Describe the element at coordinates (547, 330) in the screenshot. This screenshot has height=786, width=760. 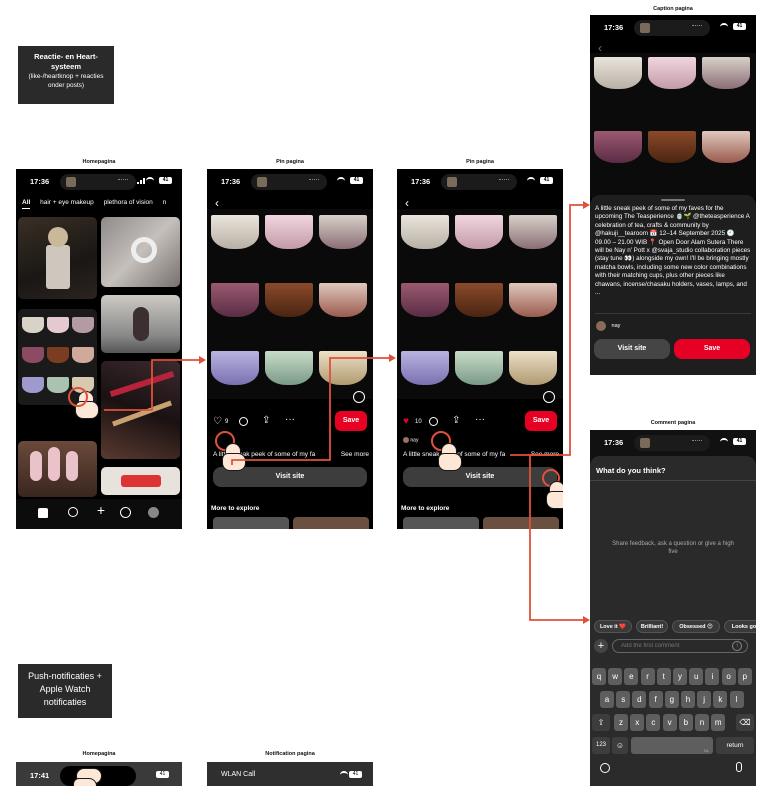
I see `arrow-pin-to-caption` at that location.